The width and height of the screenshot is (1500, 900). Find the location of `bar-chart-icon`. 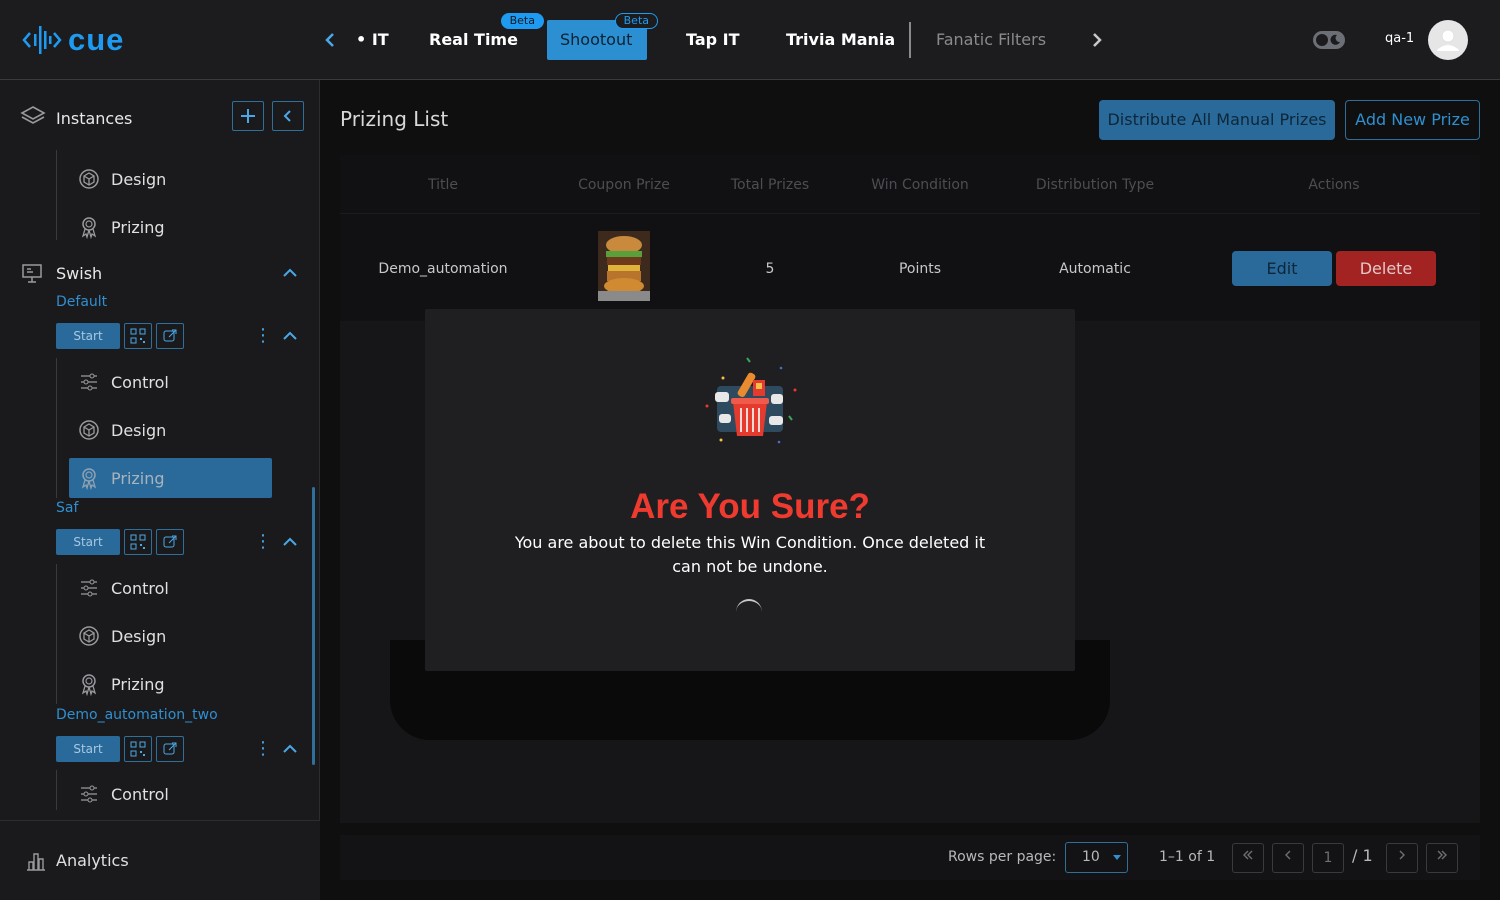

bar-chart-icon is located at coordinates (36, 862).